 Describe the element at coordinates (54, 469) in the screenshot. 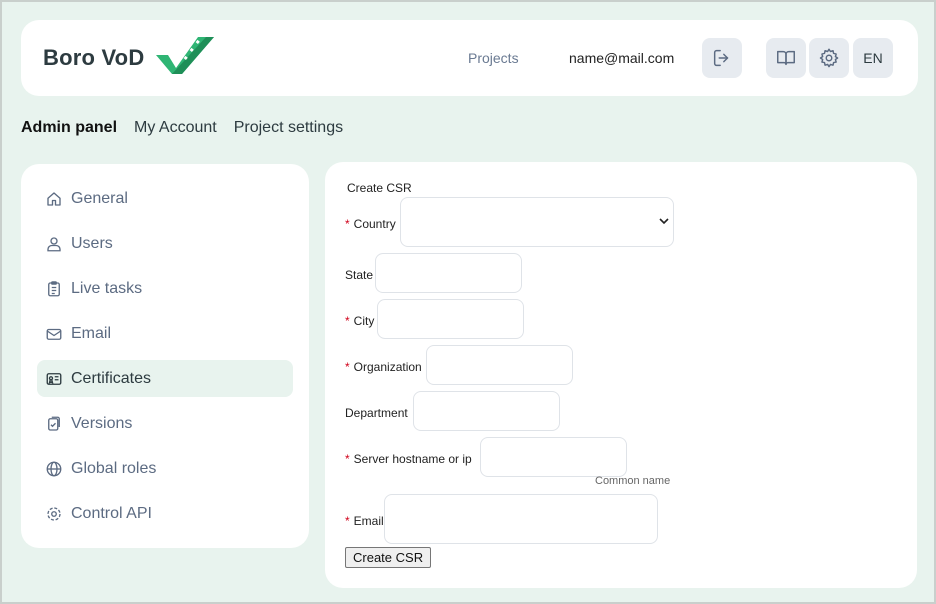

I see `globe-icon` at that location.